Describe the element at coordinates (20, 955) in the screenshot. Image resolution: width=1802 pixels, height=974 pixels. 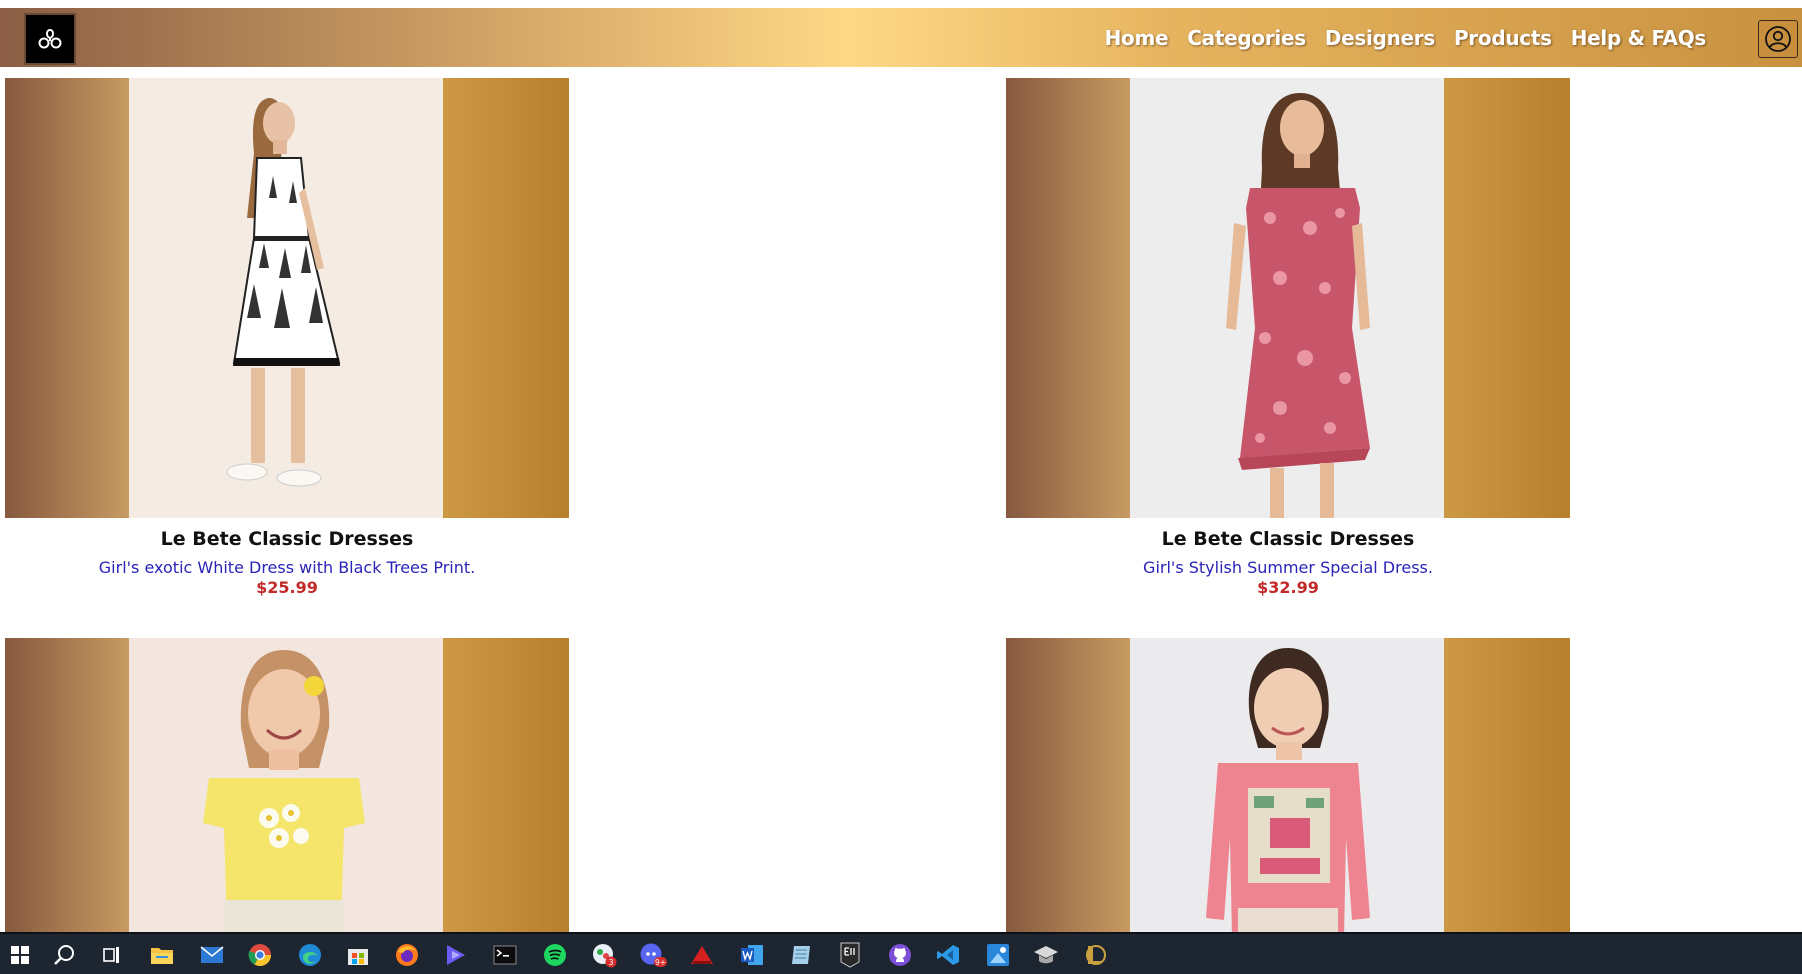
I see `windows-start-icon` at that location.